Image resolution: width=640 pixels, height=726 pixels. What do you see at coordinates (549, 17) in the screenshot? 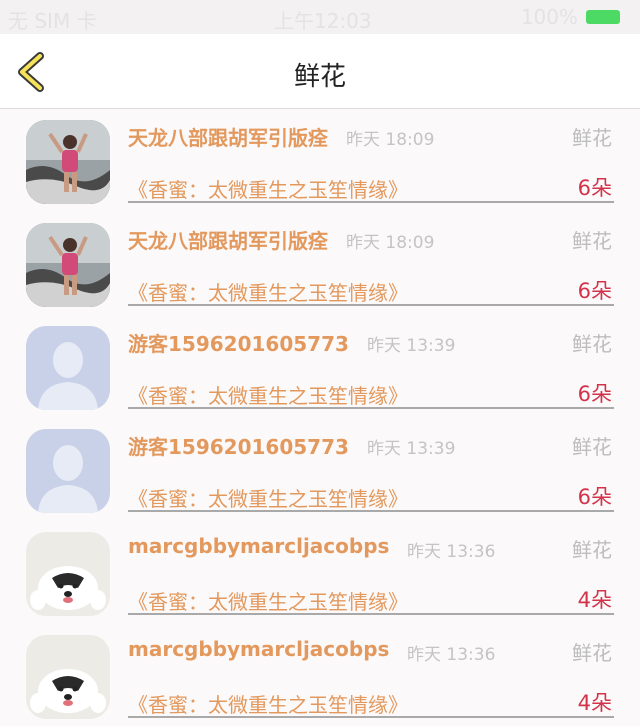
I see `battery-percent: 100%` at bounding box center [549, 17].